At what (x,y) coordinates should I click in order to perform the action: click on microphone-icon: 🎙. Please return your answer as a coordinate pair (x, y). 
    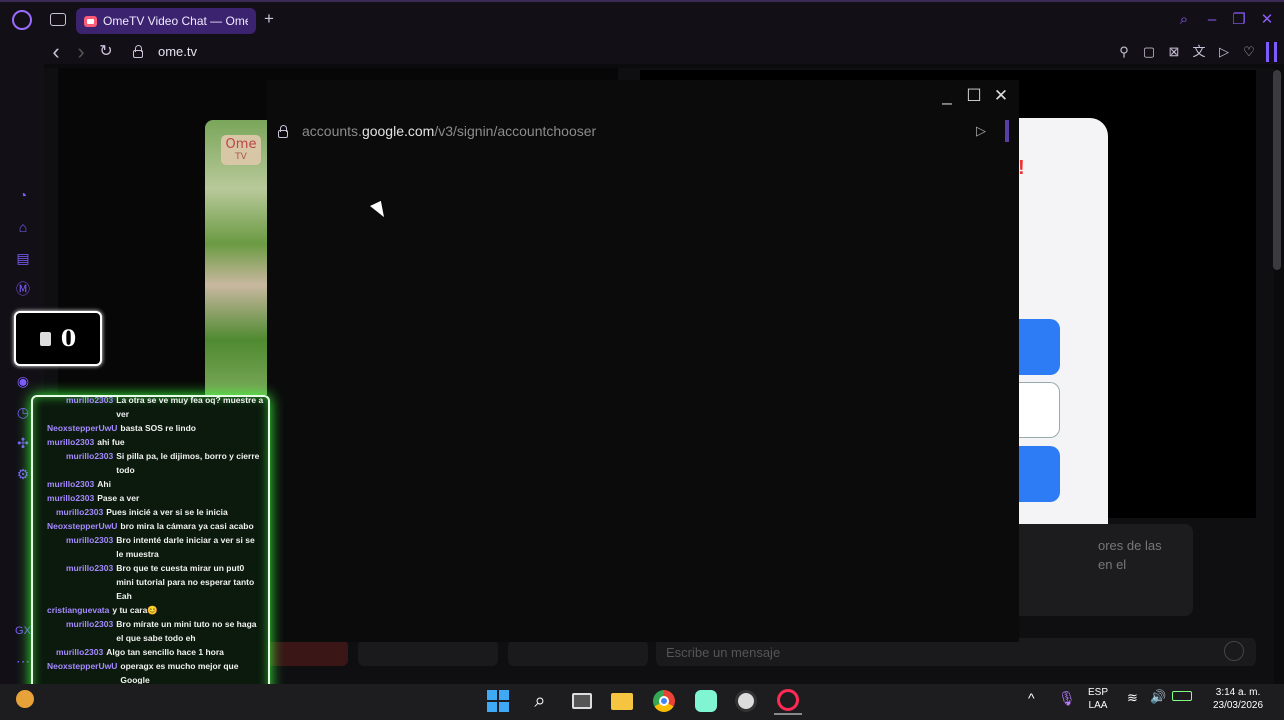
    Looking at the image, I should click on (1067, 698).